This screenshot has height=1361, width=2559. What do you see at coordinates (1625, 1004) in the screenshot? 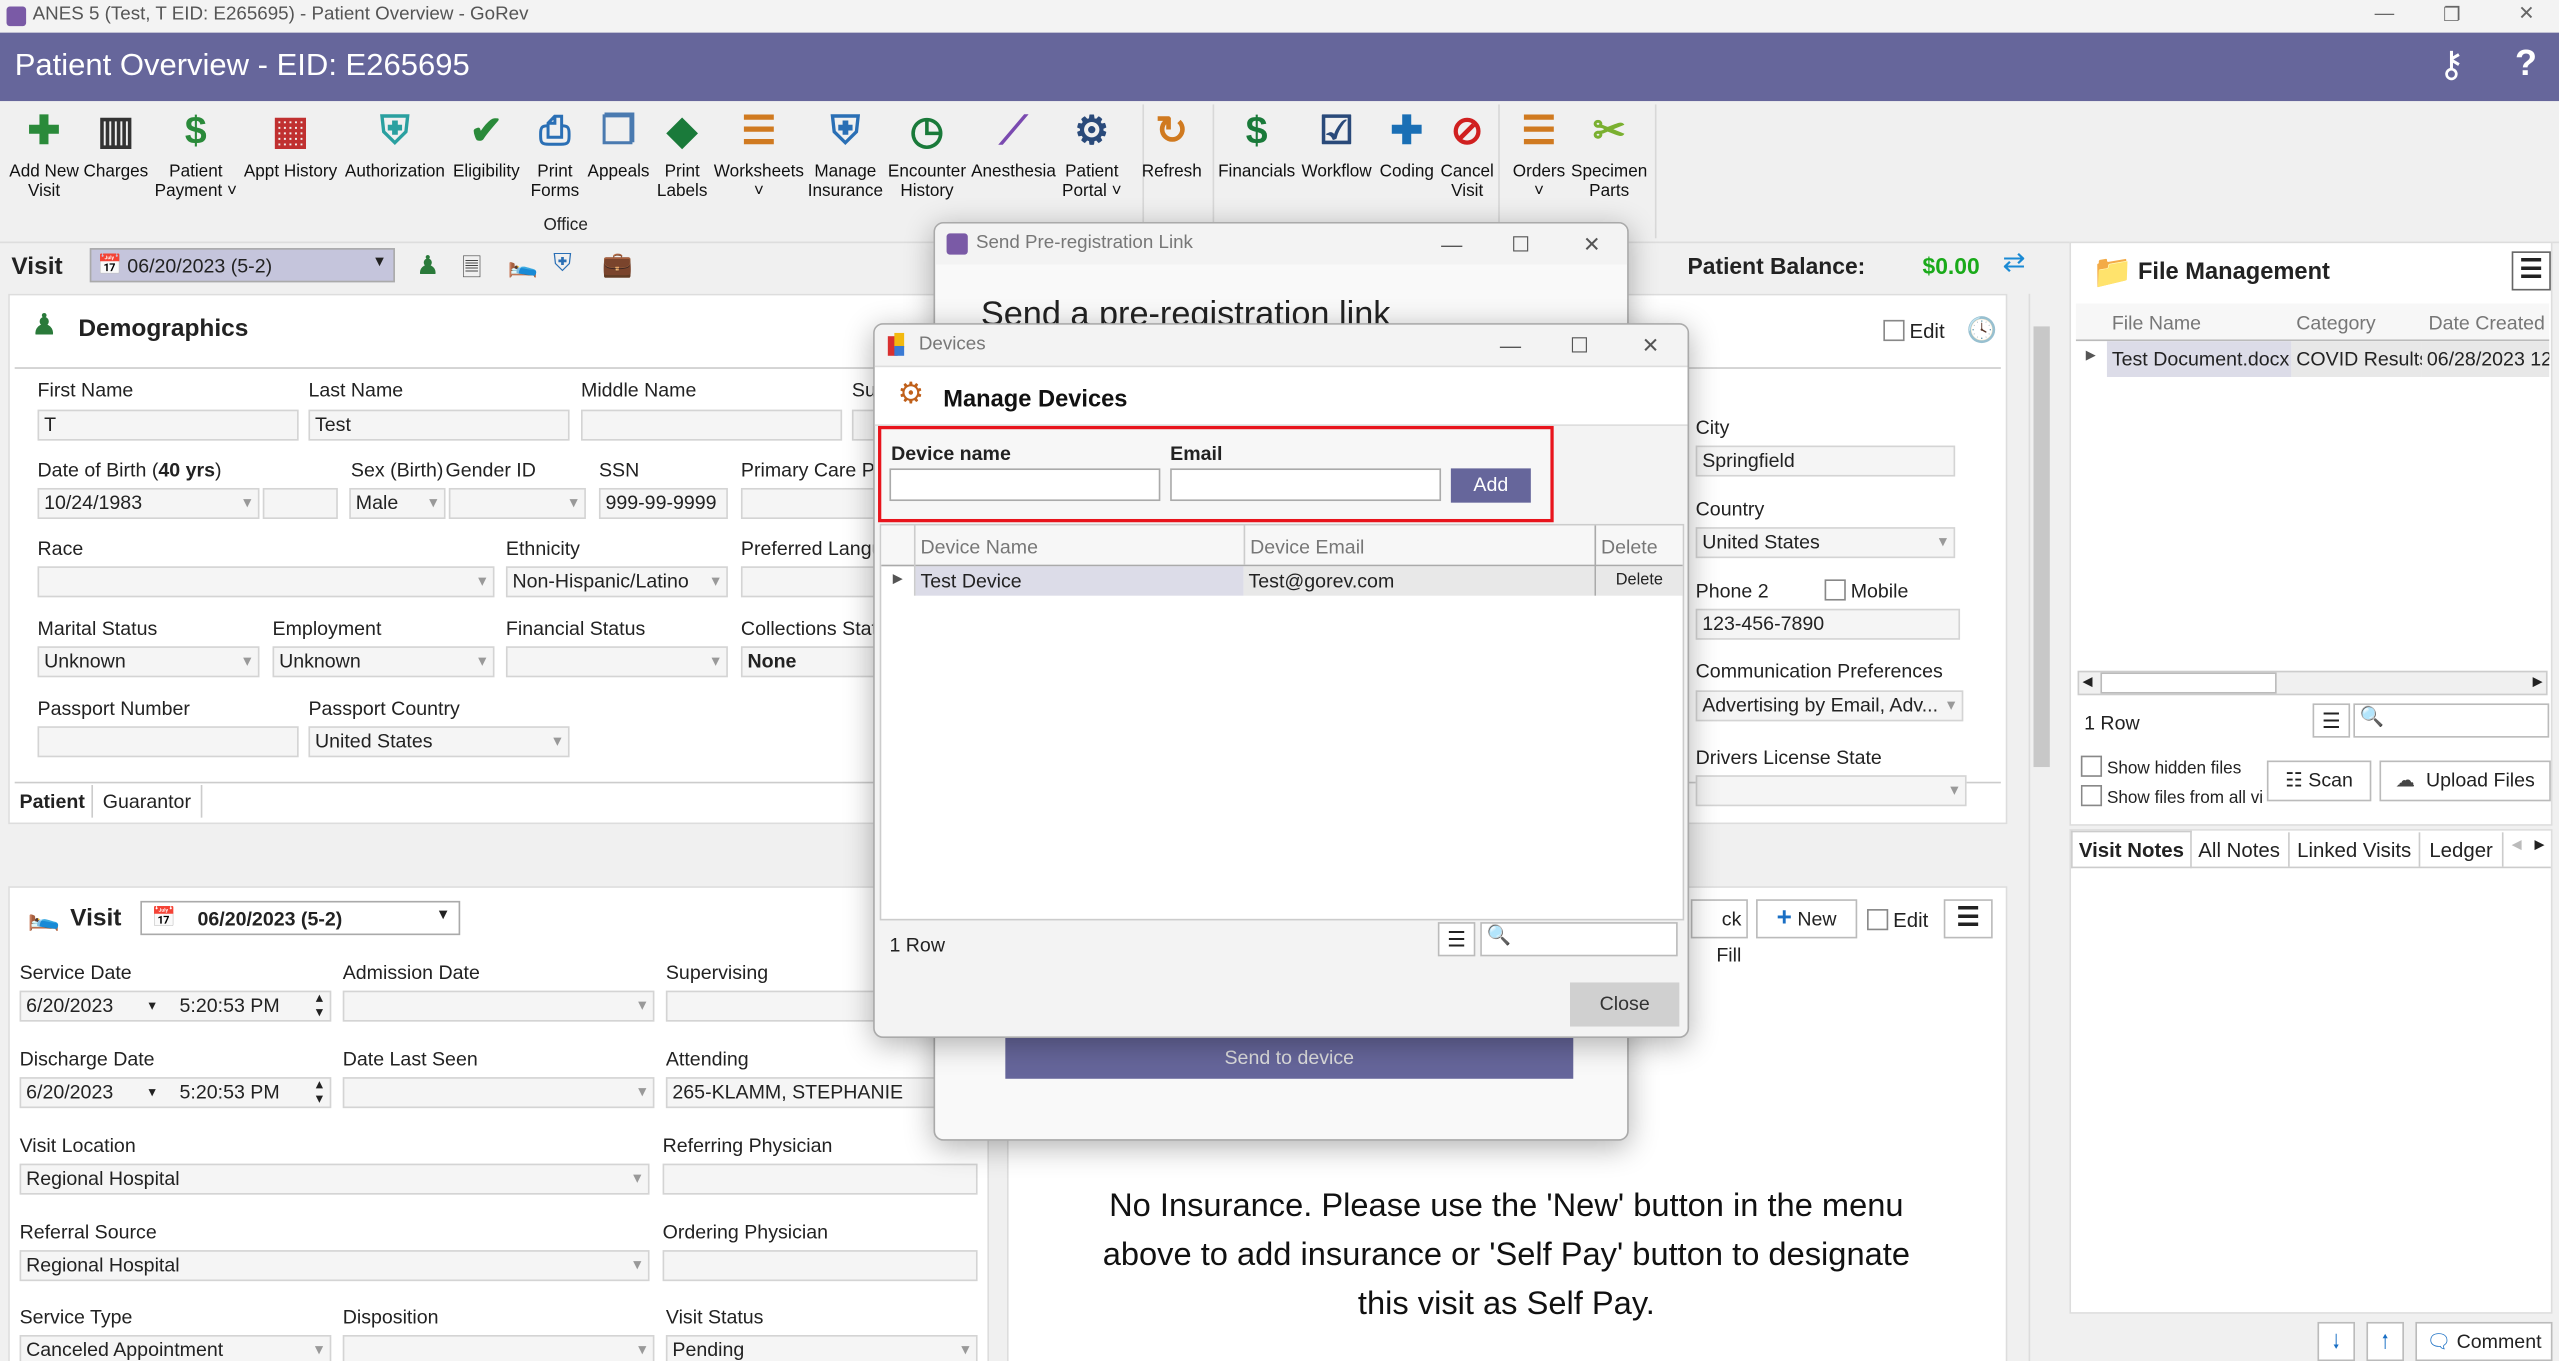
I see `close-button: Close` at bounding box center [1625, 1004].